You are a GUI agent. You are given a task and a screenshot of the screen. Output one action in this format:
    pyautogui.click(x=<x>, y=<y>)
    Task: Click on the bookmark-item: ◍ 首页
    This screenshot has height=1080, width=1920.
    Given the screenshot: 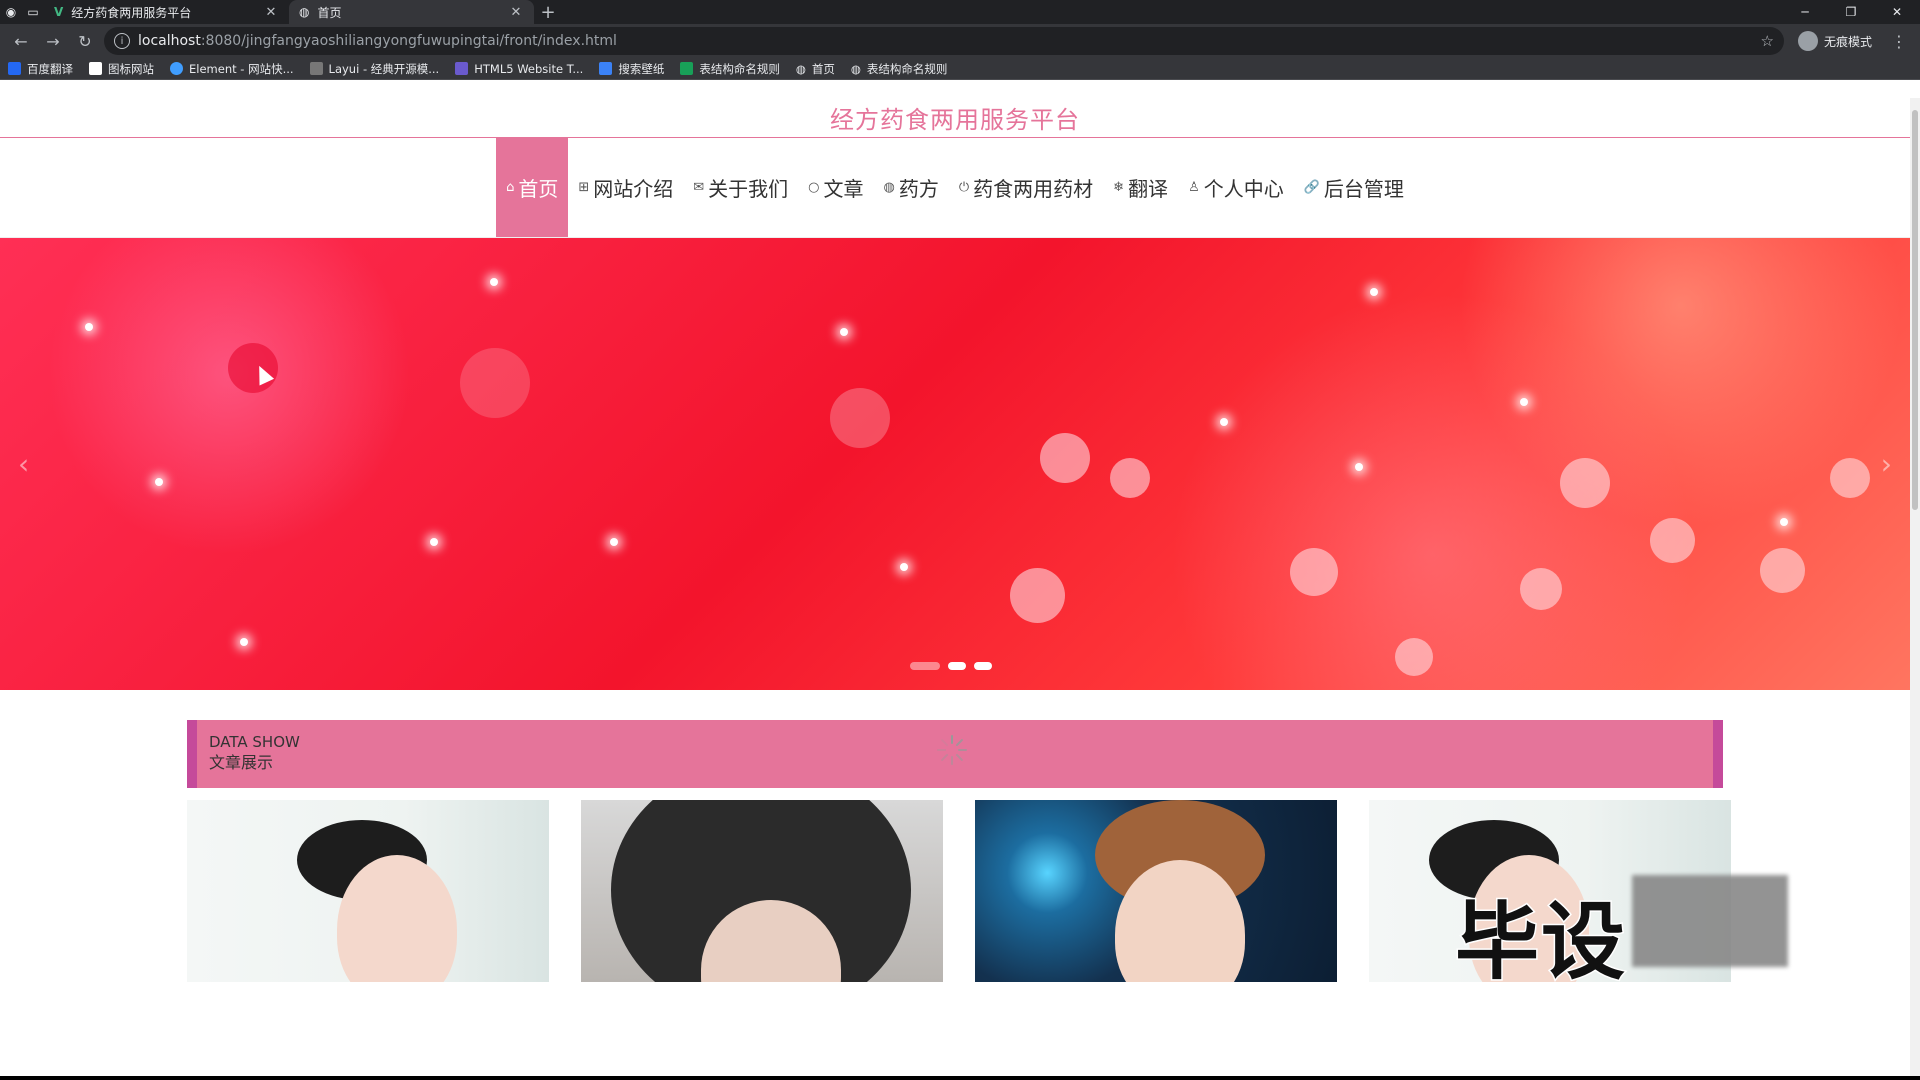 What is the action you would take?
    pyautogui.click(x=815, y=69)
    